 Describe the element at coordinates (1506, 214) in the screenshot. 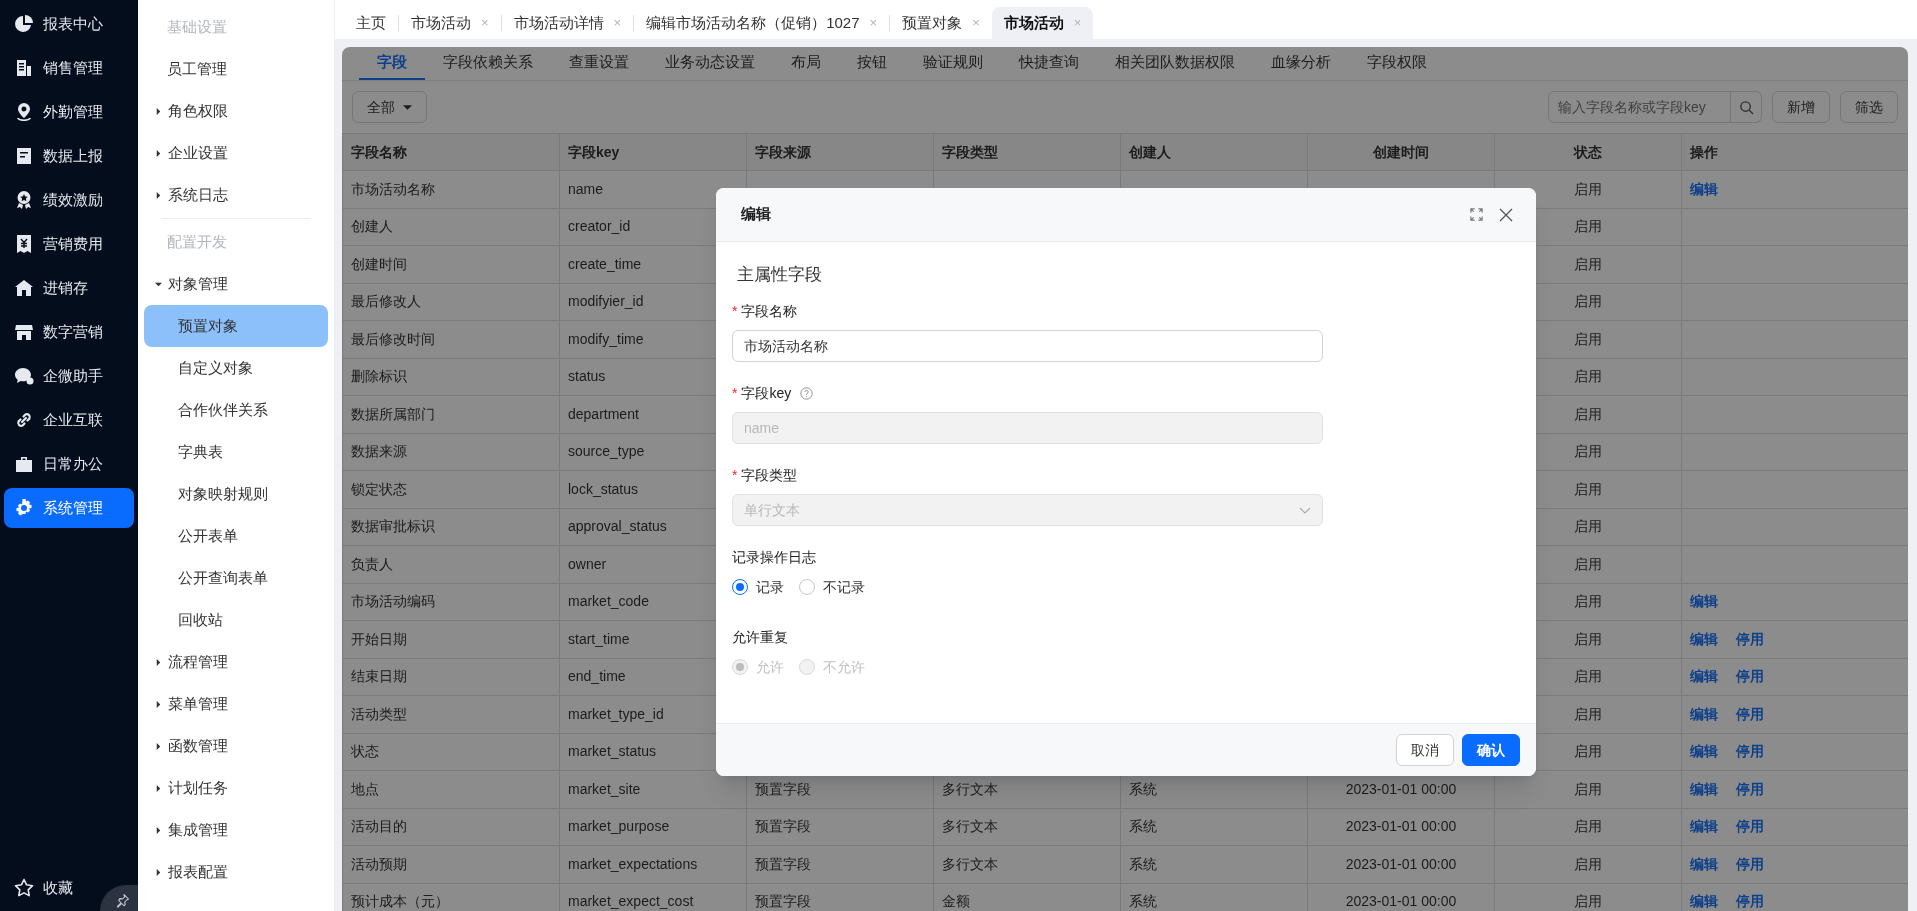

I see `close-icon` at that location.